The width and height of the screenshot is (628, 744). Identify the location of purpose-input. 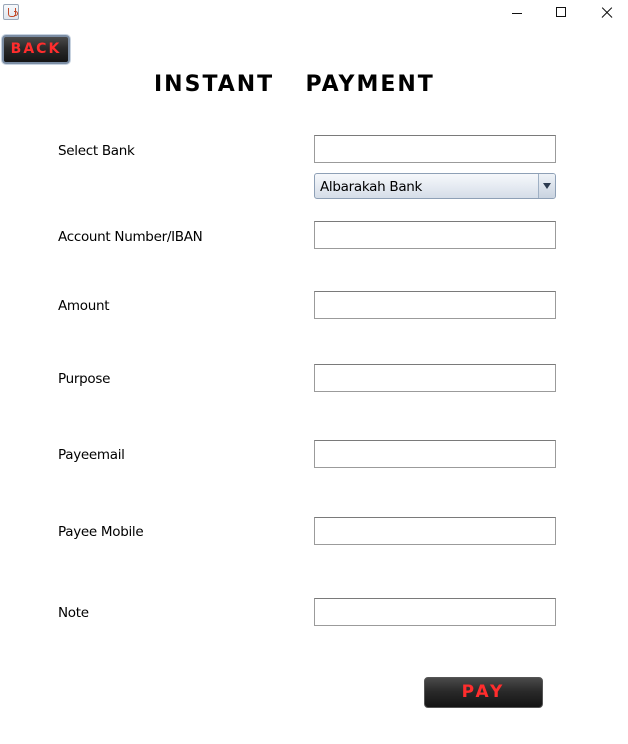
(435, 378).